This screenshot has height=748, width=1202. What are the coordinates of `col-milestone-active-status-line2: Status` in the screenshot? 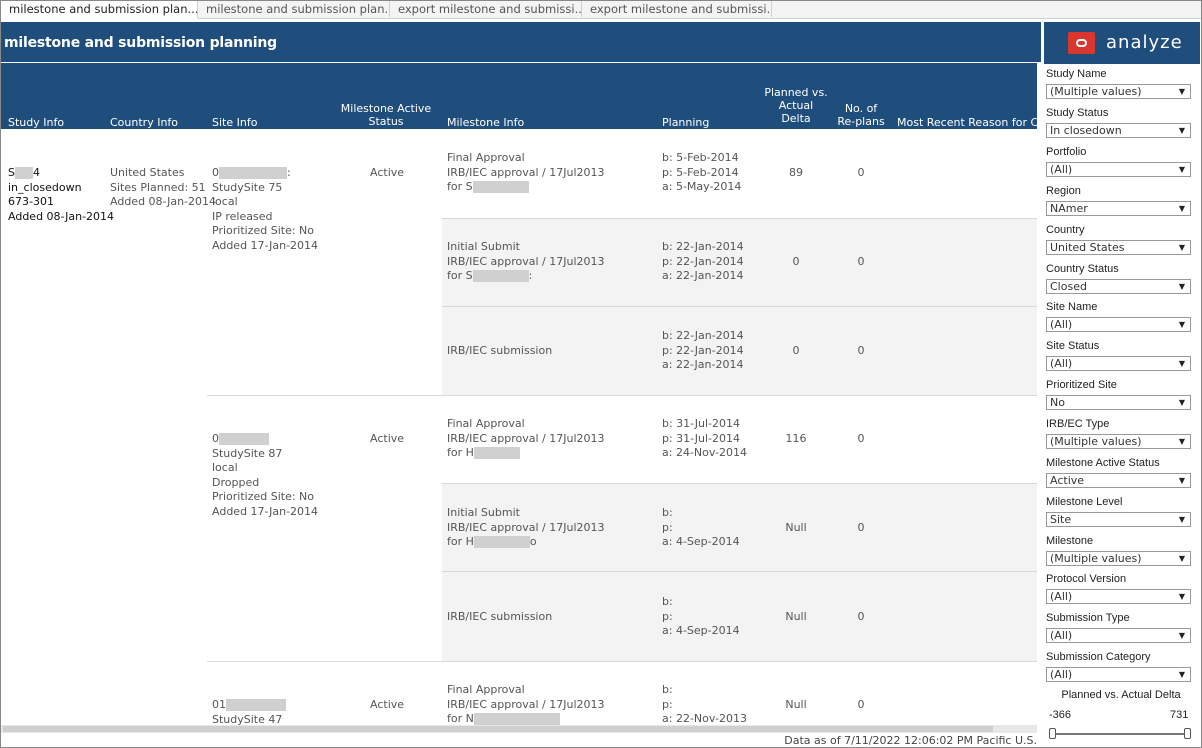 It's located at (386, 121).